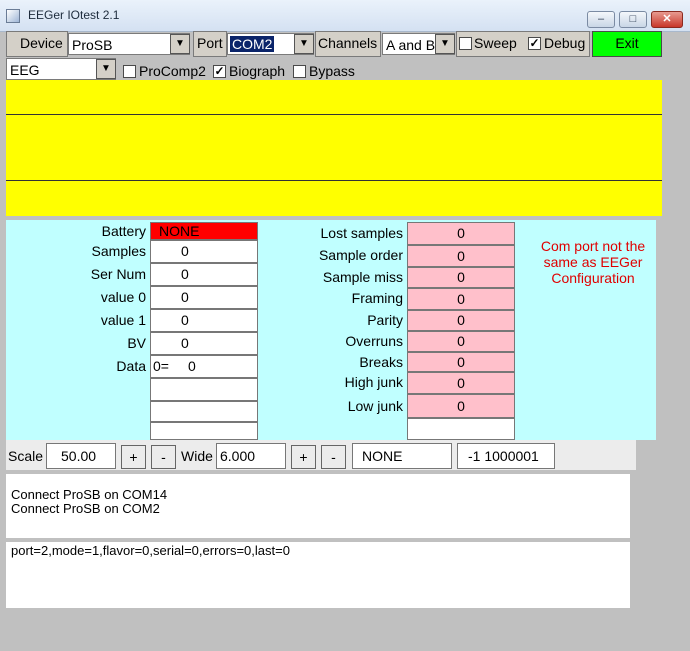 The image size is (690, 651). Describe the element at coordinates (185, 343) in the screenshot. I see `bv-value: 0` at that location.